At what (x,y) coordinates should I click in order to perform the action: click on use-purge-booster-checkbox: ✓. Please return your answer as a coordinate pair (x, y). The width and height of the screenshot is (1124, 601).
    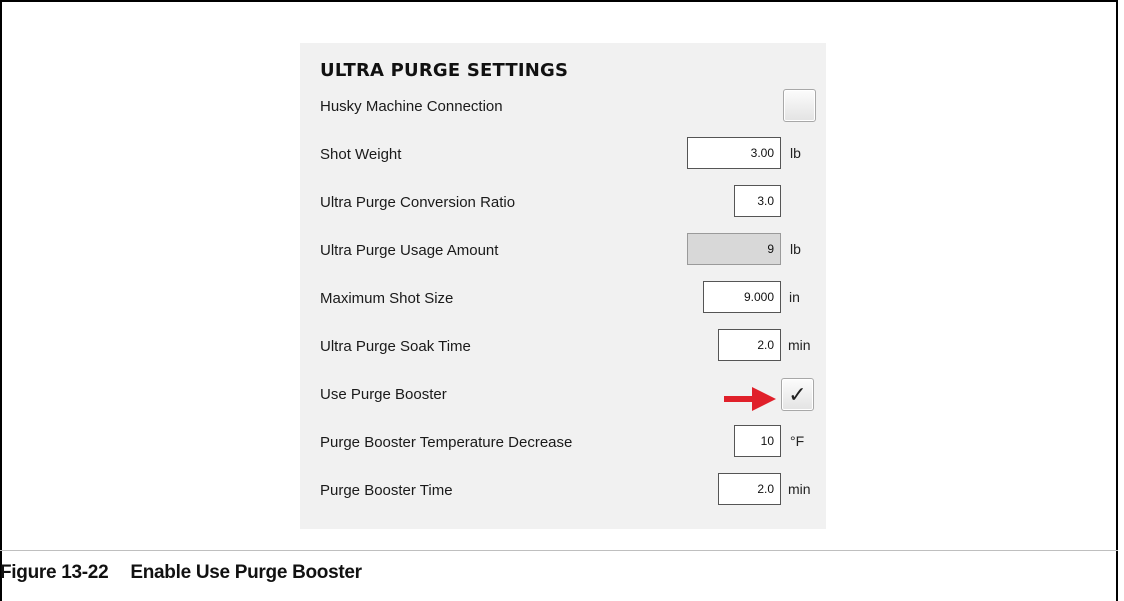
    Looking at the image, I should click on (797, 394).